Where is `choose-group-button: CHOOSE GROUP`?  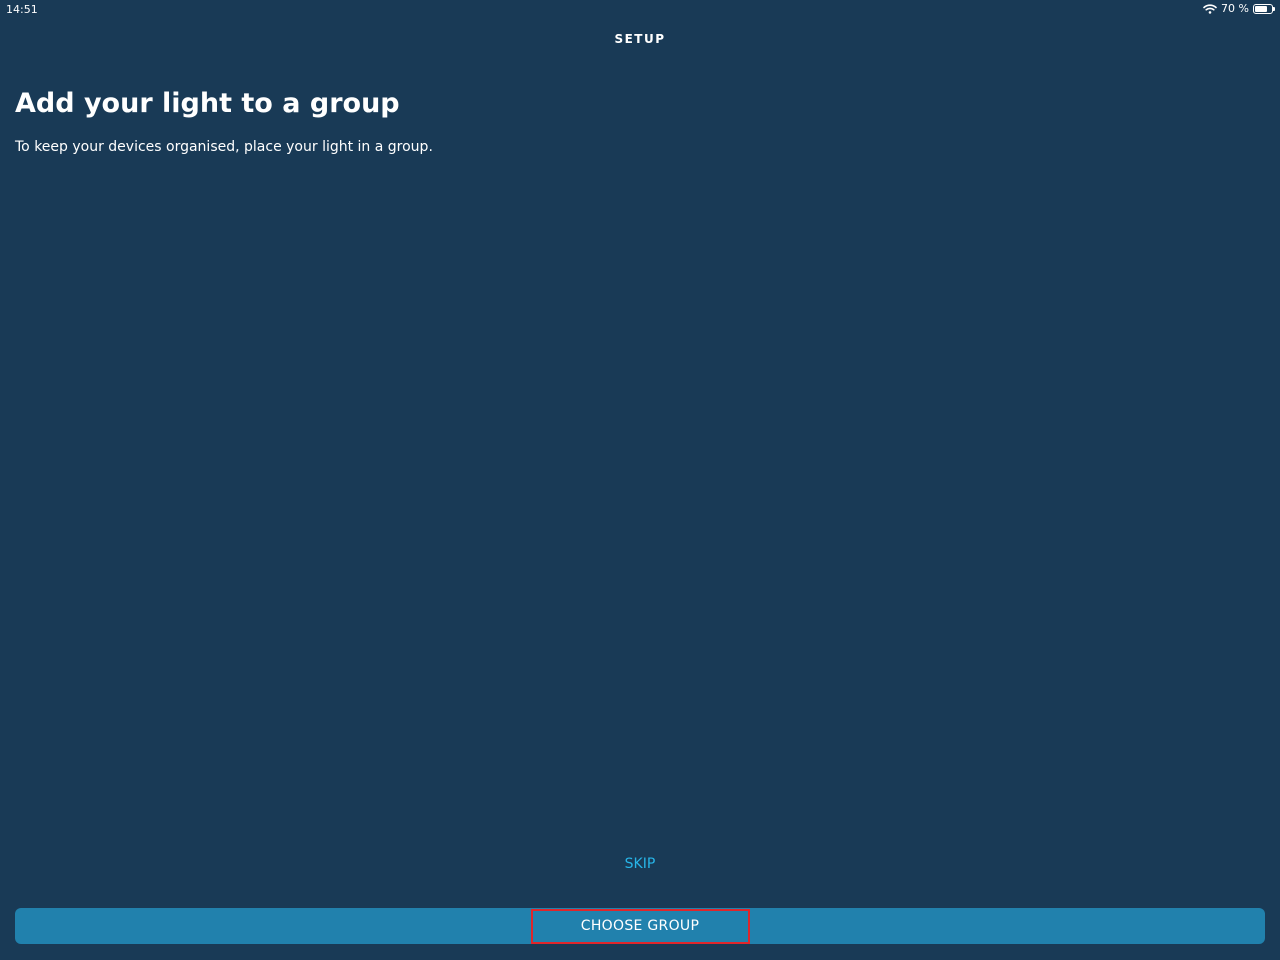 choose-group-button: CHOOSE GROUP is located at coordinates (640, 926).